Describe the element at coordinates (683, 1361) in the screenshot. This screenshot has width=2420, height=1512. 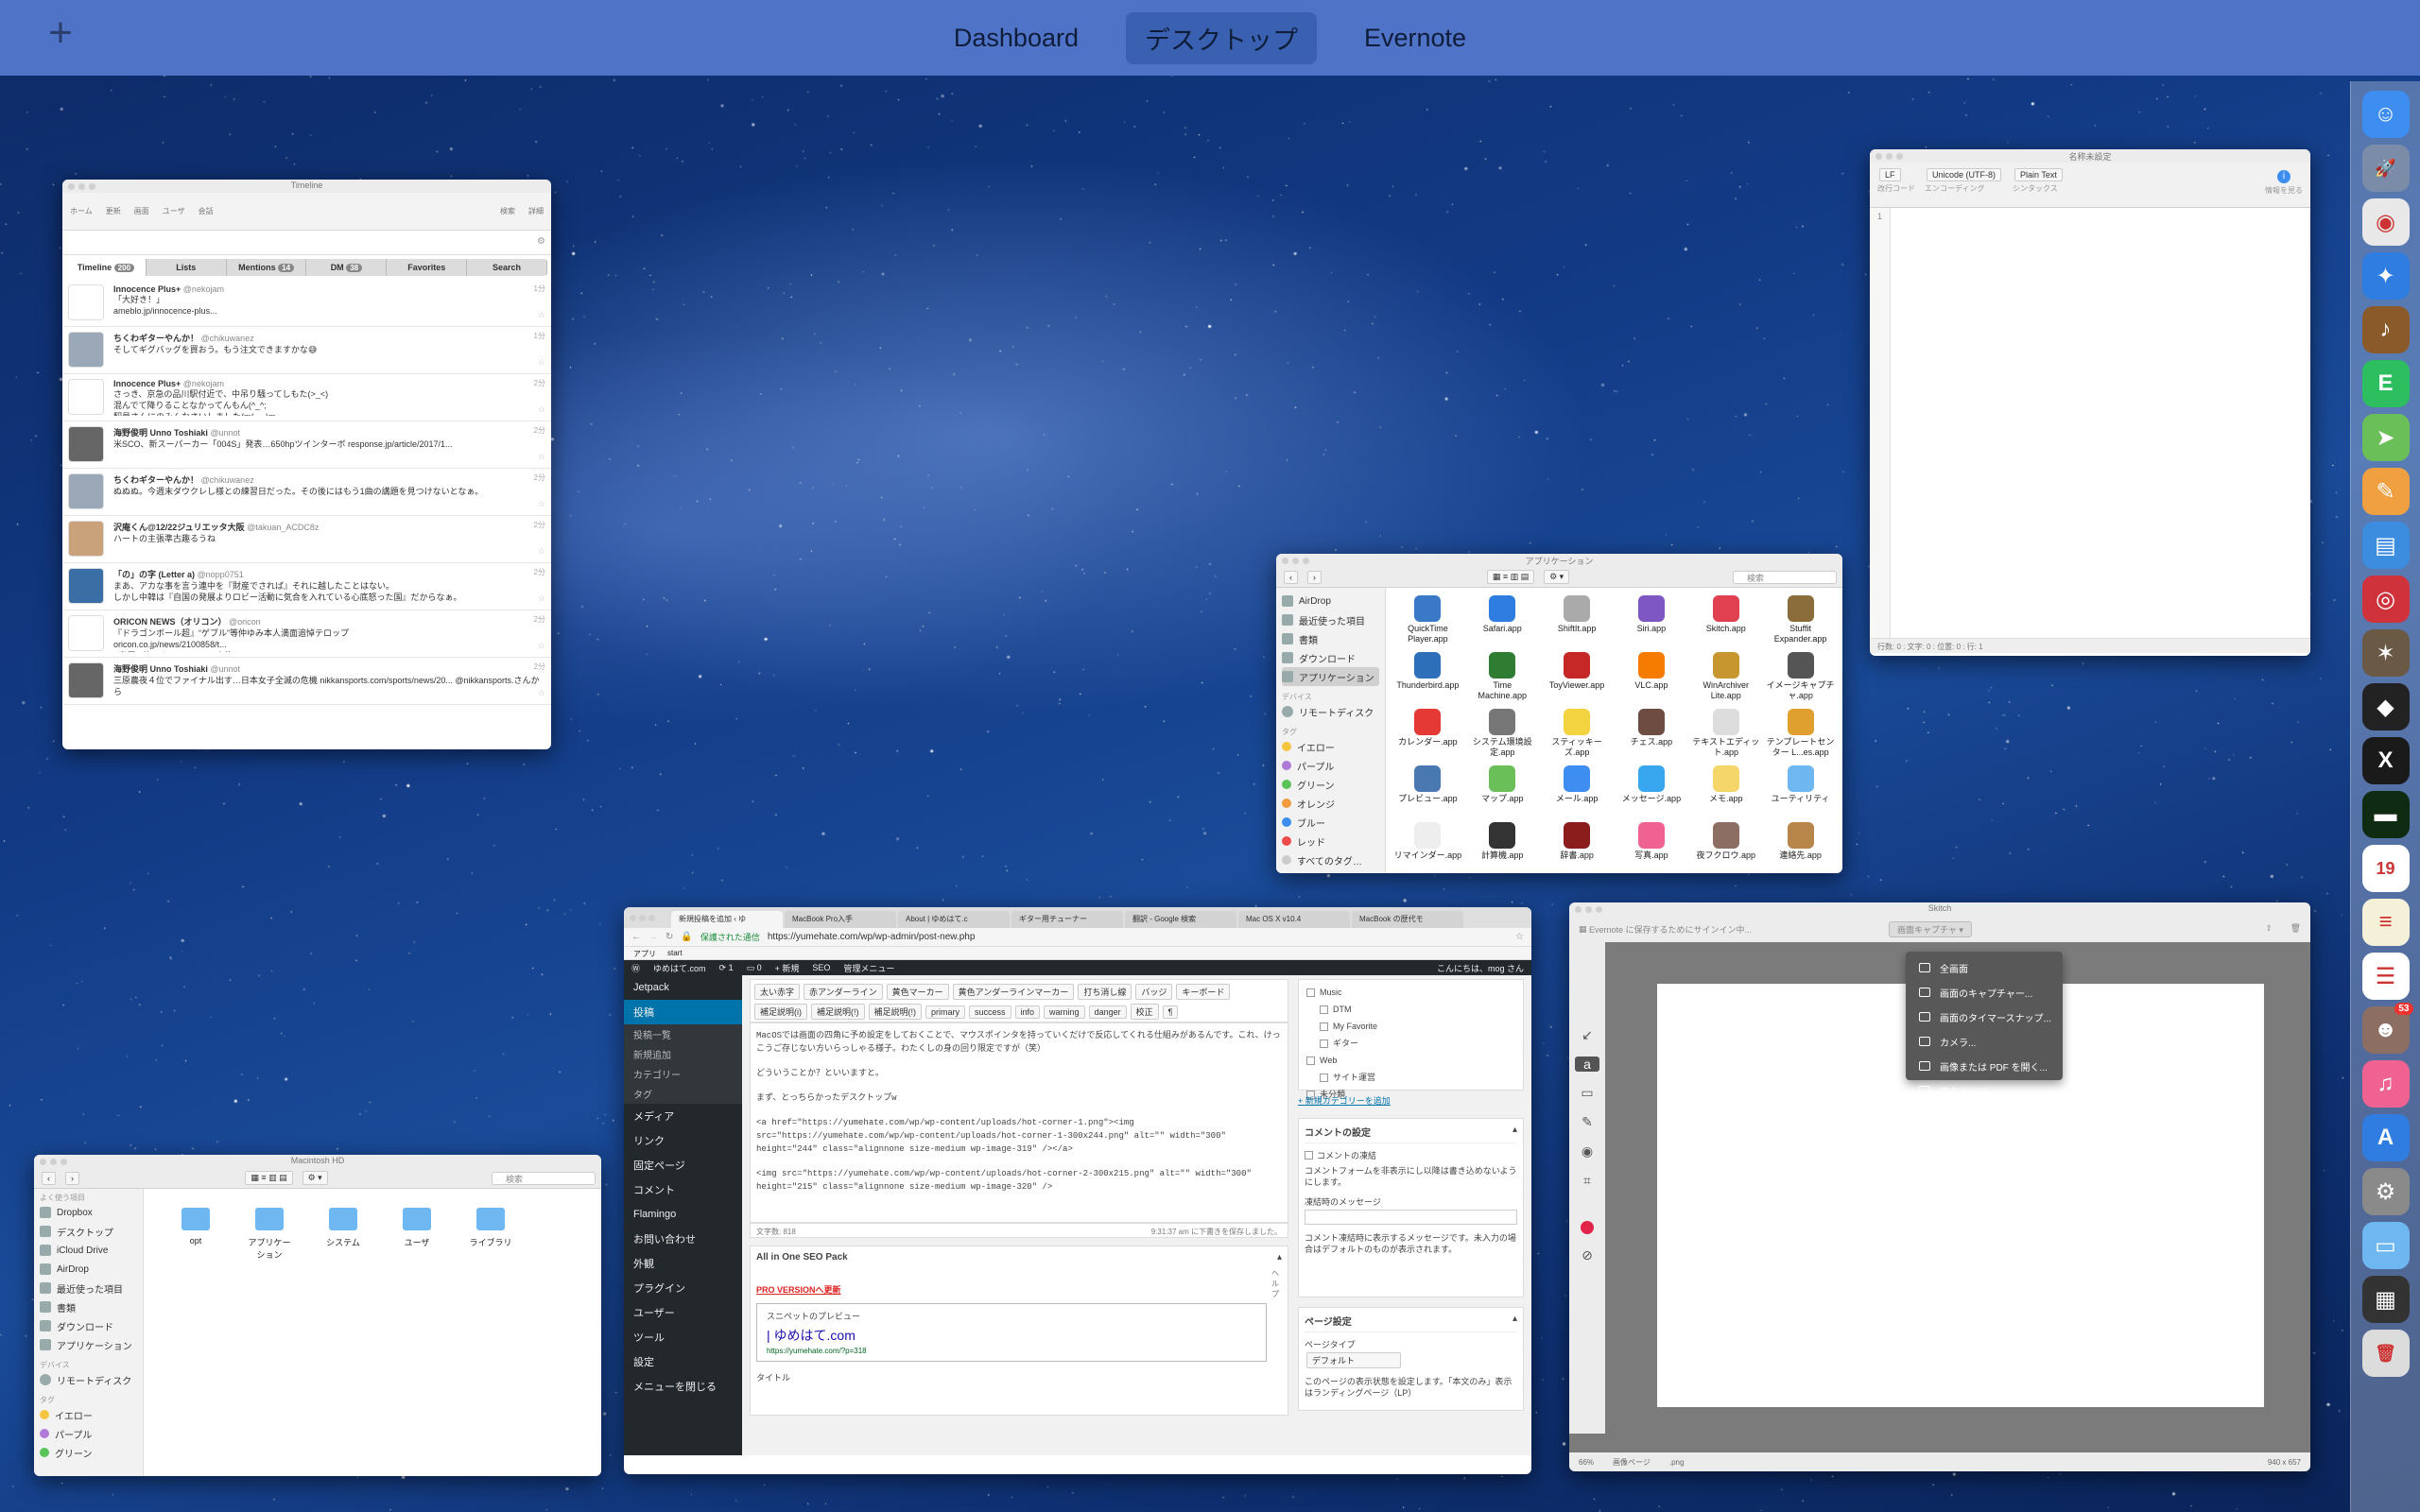
I see `wp-menu-item: 設定` at that location.